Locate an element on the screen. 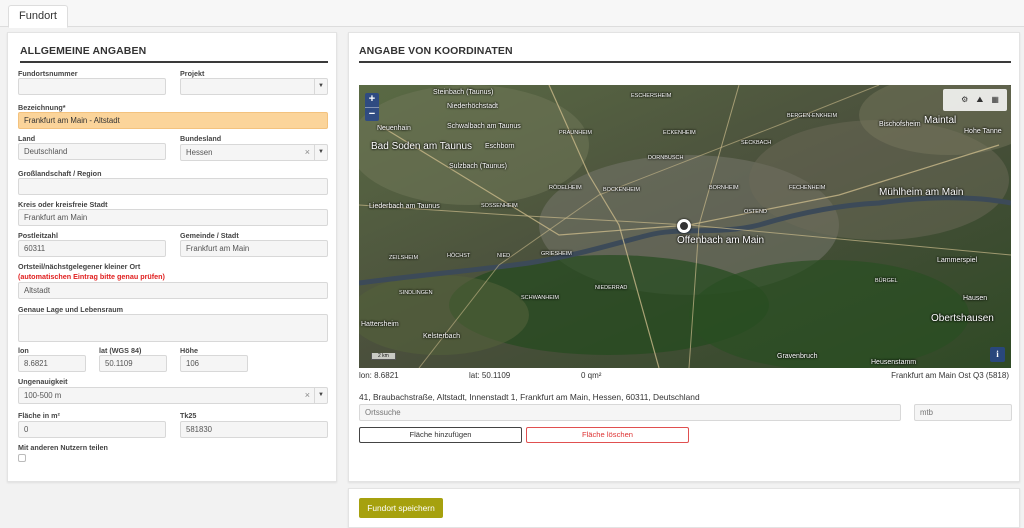 This screenshot has width=1024, height=528. bezeichnung-label: Bezeichnung* is located at coordinates (42, 107).